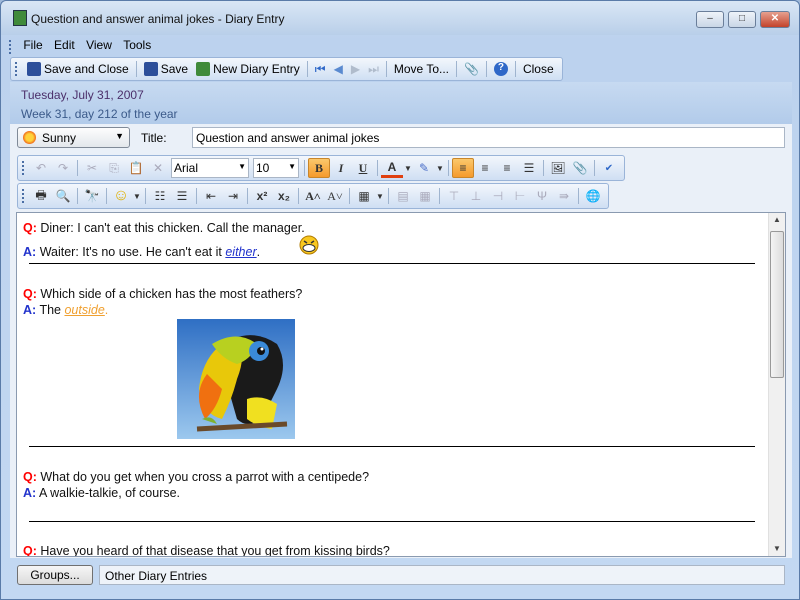 The height and width of the screenshot is (600, 800). What do you see at coordinates (211, 196) in the screenshot?
I see `outdent-icon: ⇤` at bounding box center [211, 196].